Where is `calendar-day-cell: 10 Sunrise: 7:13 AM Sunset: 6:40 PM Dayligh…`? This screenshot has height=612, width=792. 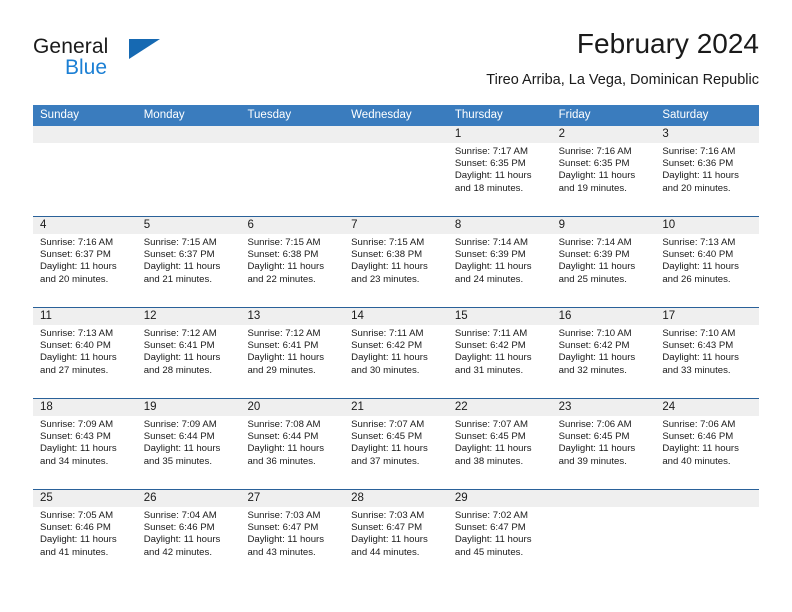
calendar-day-cell: 10 Sunrise: 7:13 AM Sunset: 6:40 PM Dayligh… is located at coordinates (707, 262).